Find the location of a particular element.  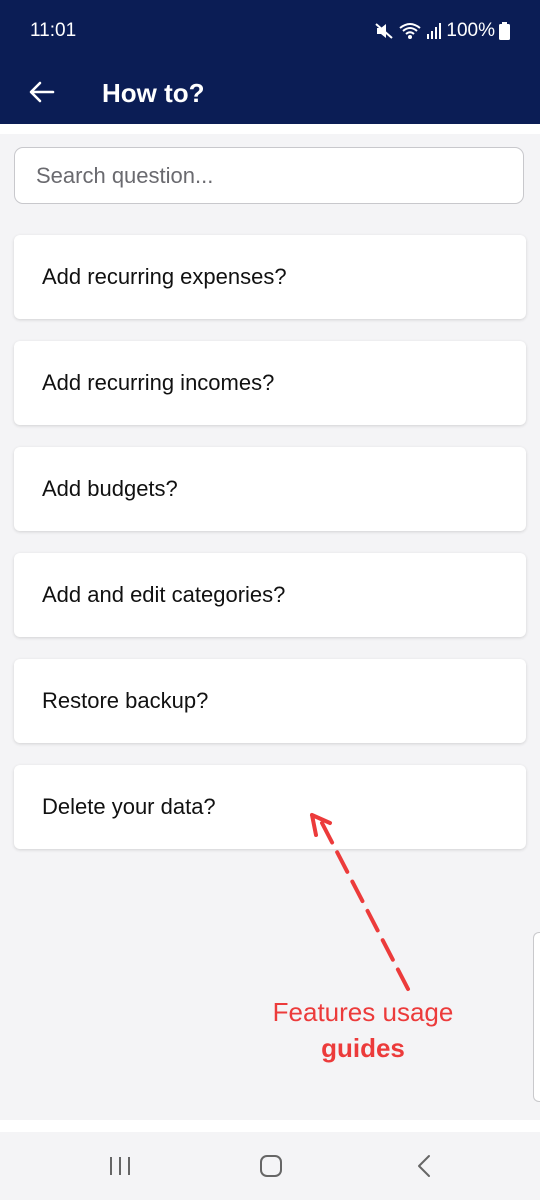

home-icon is located at coordinates (271, 1166).